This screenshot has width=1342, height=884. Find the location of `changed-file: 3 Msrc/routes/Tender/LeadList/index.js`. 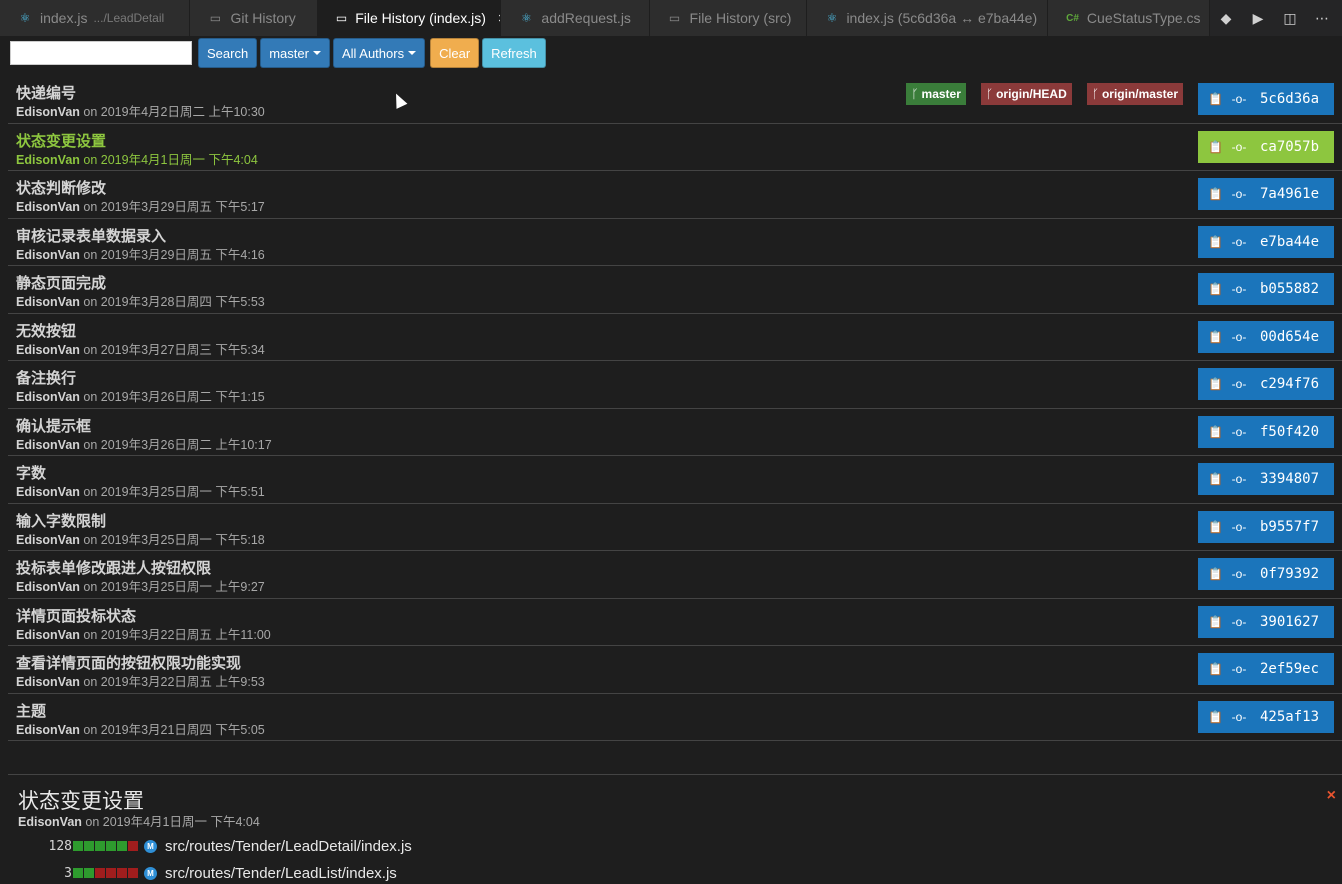

changed-file: 3 Msrc/routes/Tender/LeadList/index.js is located at coordinates (212, 873).